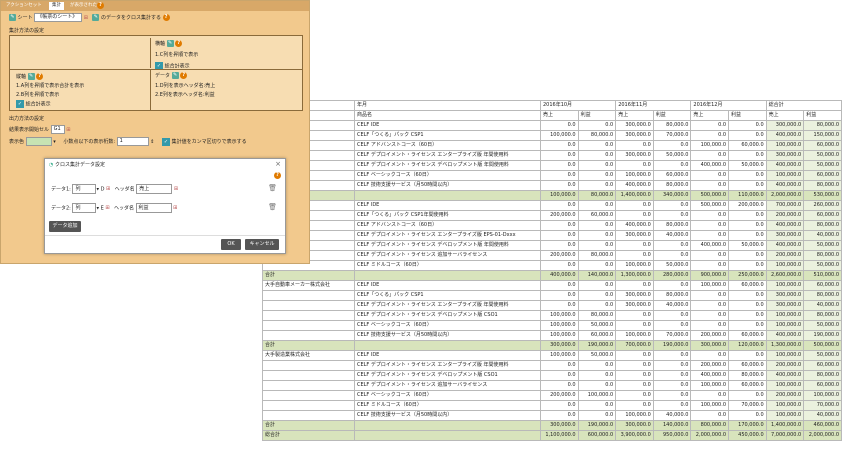  Describe the element at coordinates (102, 189) in the screenshot. I see `column-letter: D` at that location.